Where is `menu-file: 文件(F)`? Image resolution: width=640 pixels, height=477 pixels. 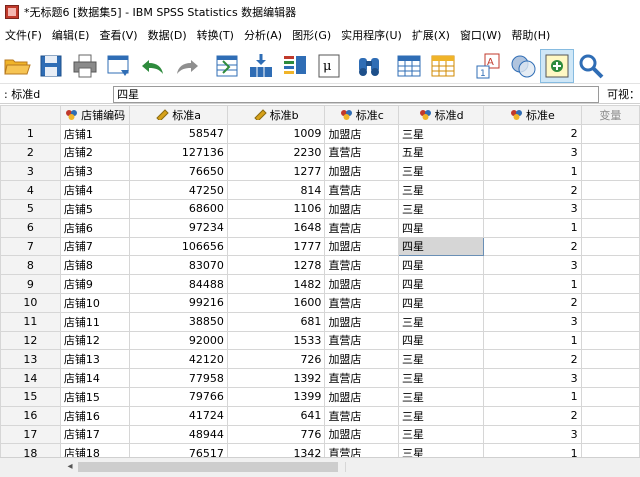 menu-file: 文件(F) is located at coordinates (23, 36).